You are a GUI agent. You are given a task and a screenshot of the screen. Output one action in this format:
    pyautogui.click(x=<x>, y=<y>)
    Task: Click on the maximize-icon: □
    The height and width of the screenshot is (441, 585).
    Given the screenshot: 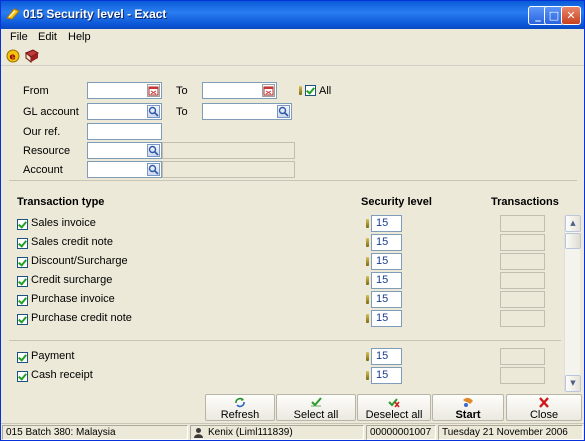 What is the action you would take?
    pyautogui.click(x=554, y=15)
    